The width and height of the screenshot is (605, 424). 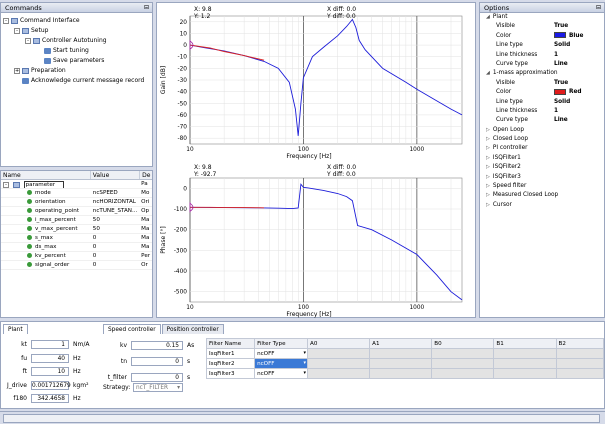 I want to click on field-input: 0.001712679, so click(x=51, y=385).